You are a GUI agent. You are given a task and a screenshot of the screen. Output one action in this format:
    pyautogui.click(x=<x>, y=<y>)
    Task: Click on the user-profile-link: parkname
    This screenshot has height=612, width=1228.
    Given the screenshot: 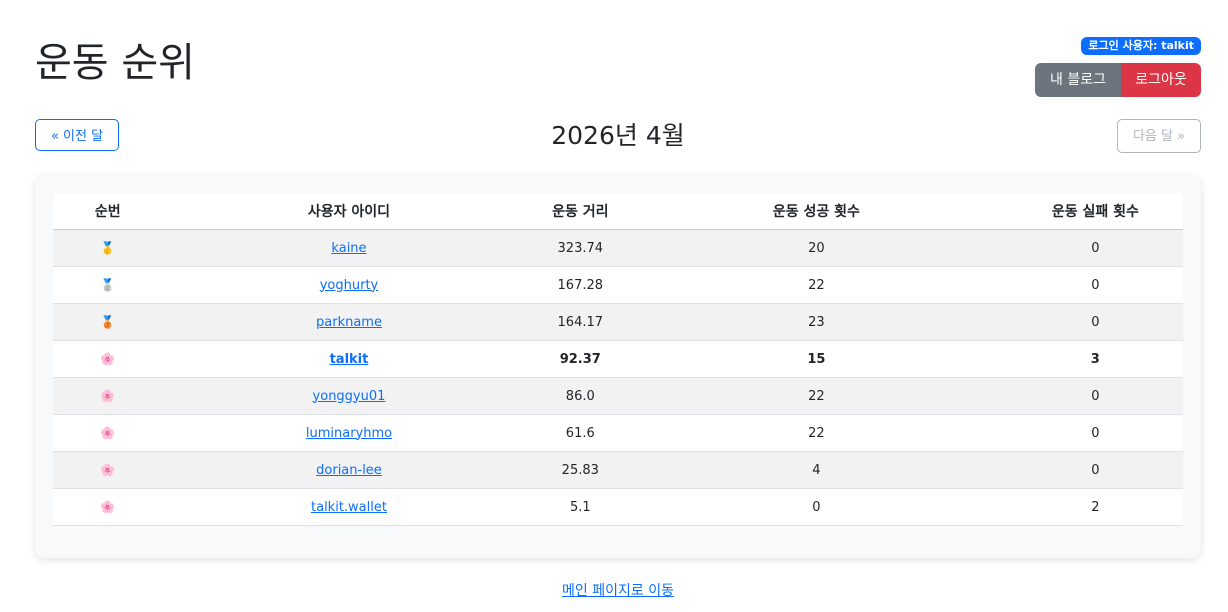 What is the action you would take?
    pyautogui.click(x=349, y=322)
    